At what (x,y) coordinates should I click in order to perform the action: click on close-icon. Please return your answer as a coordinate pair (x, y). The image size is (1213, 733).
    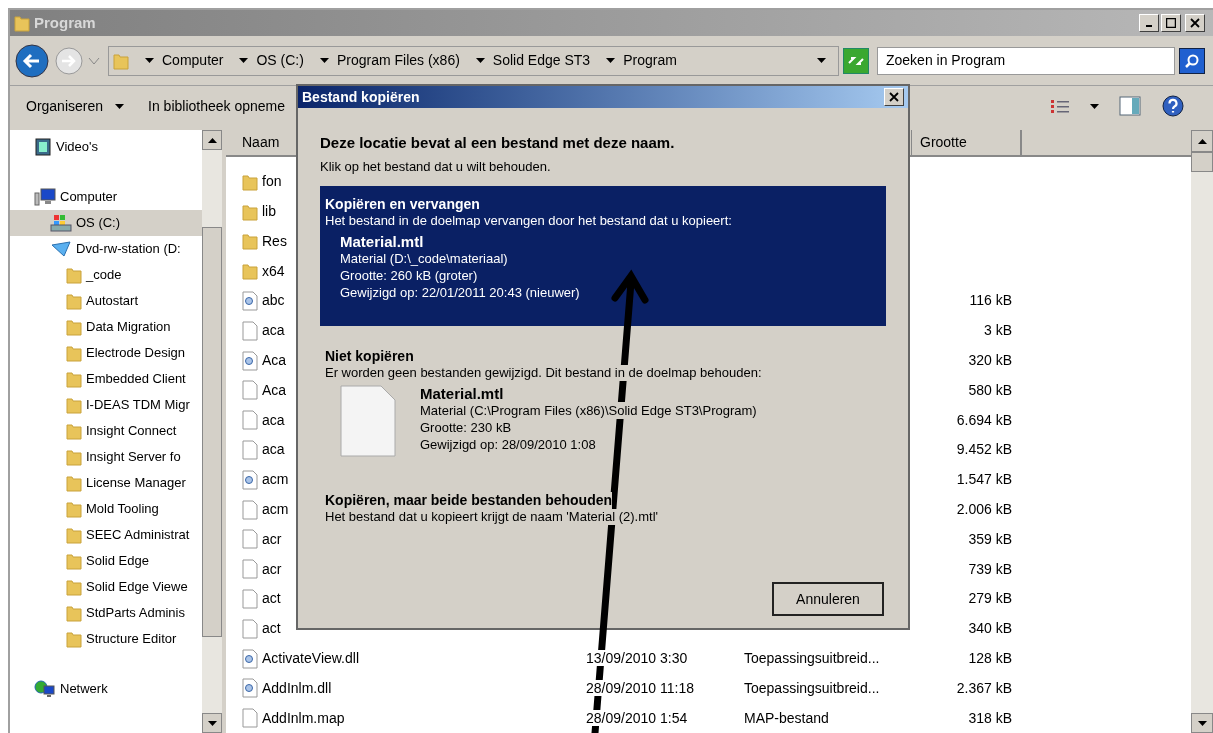
    Looking at the image, I should click on (894, 97).